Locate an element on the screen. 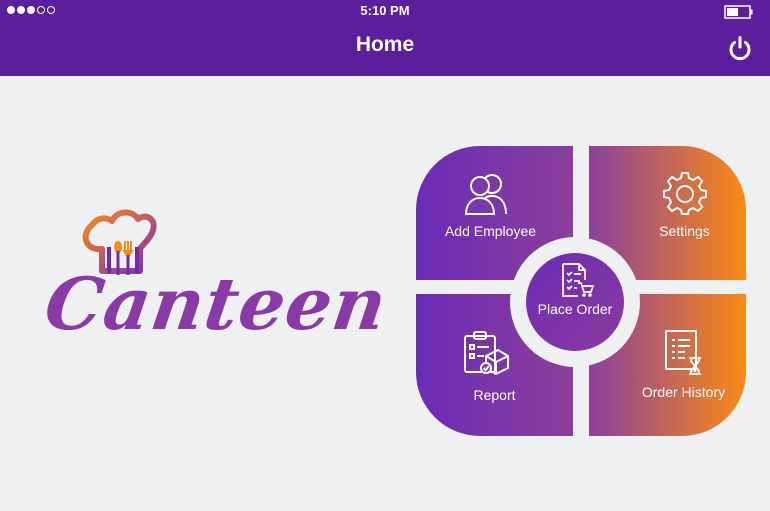 Image resolution: width=770 pixels, height=511 pixels. power-icon is located at coordinates (740, 48).